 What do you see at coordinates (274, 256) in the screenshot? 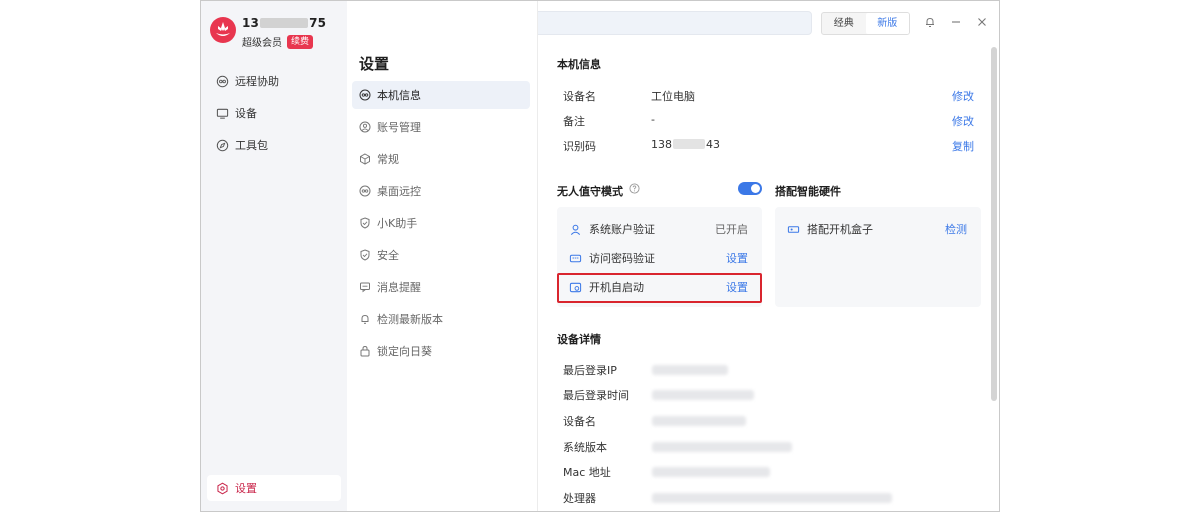
I see `left-sidebar: 13 75 超级会员 续费 远程协助 设备 工具包 设置` at bounding box center [274, 256].